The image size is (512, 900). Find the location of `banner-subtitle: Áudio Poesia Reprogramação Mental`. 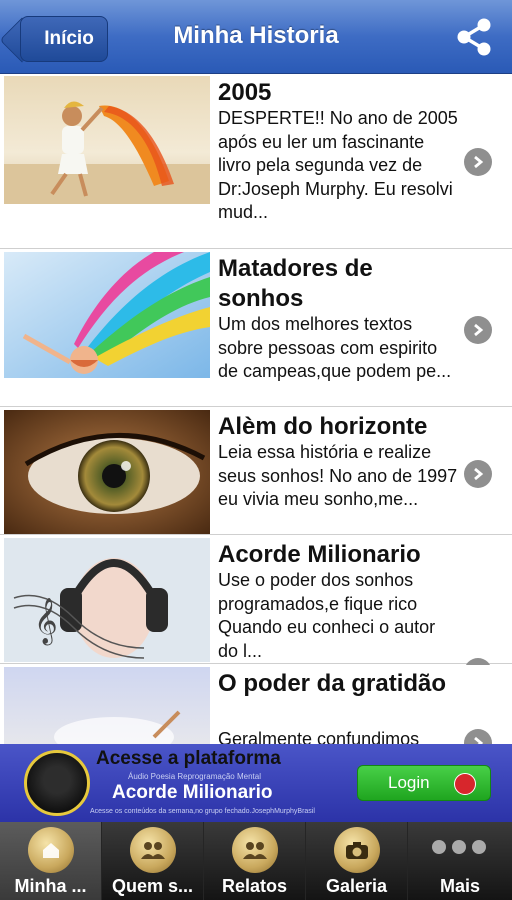

banner-subtitle: Áudio Poesia Reprogramação Mental is located at coordinates (194, 776).